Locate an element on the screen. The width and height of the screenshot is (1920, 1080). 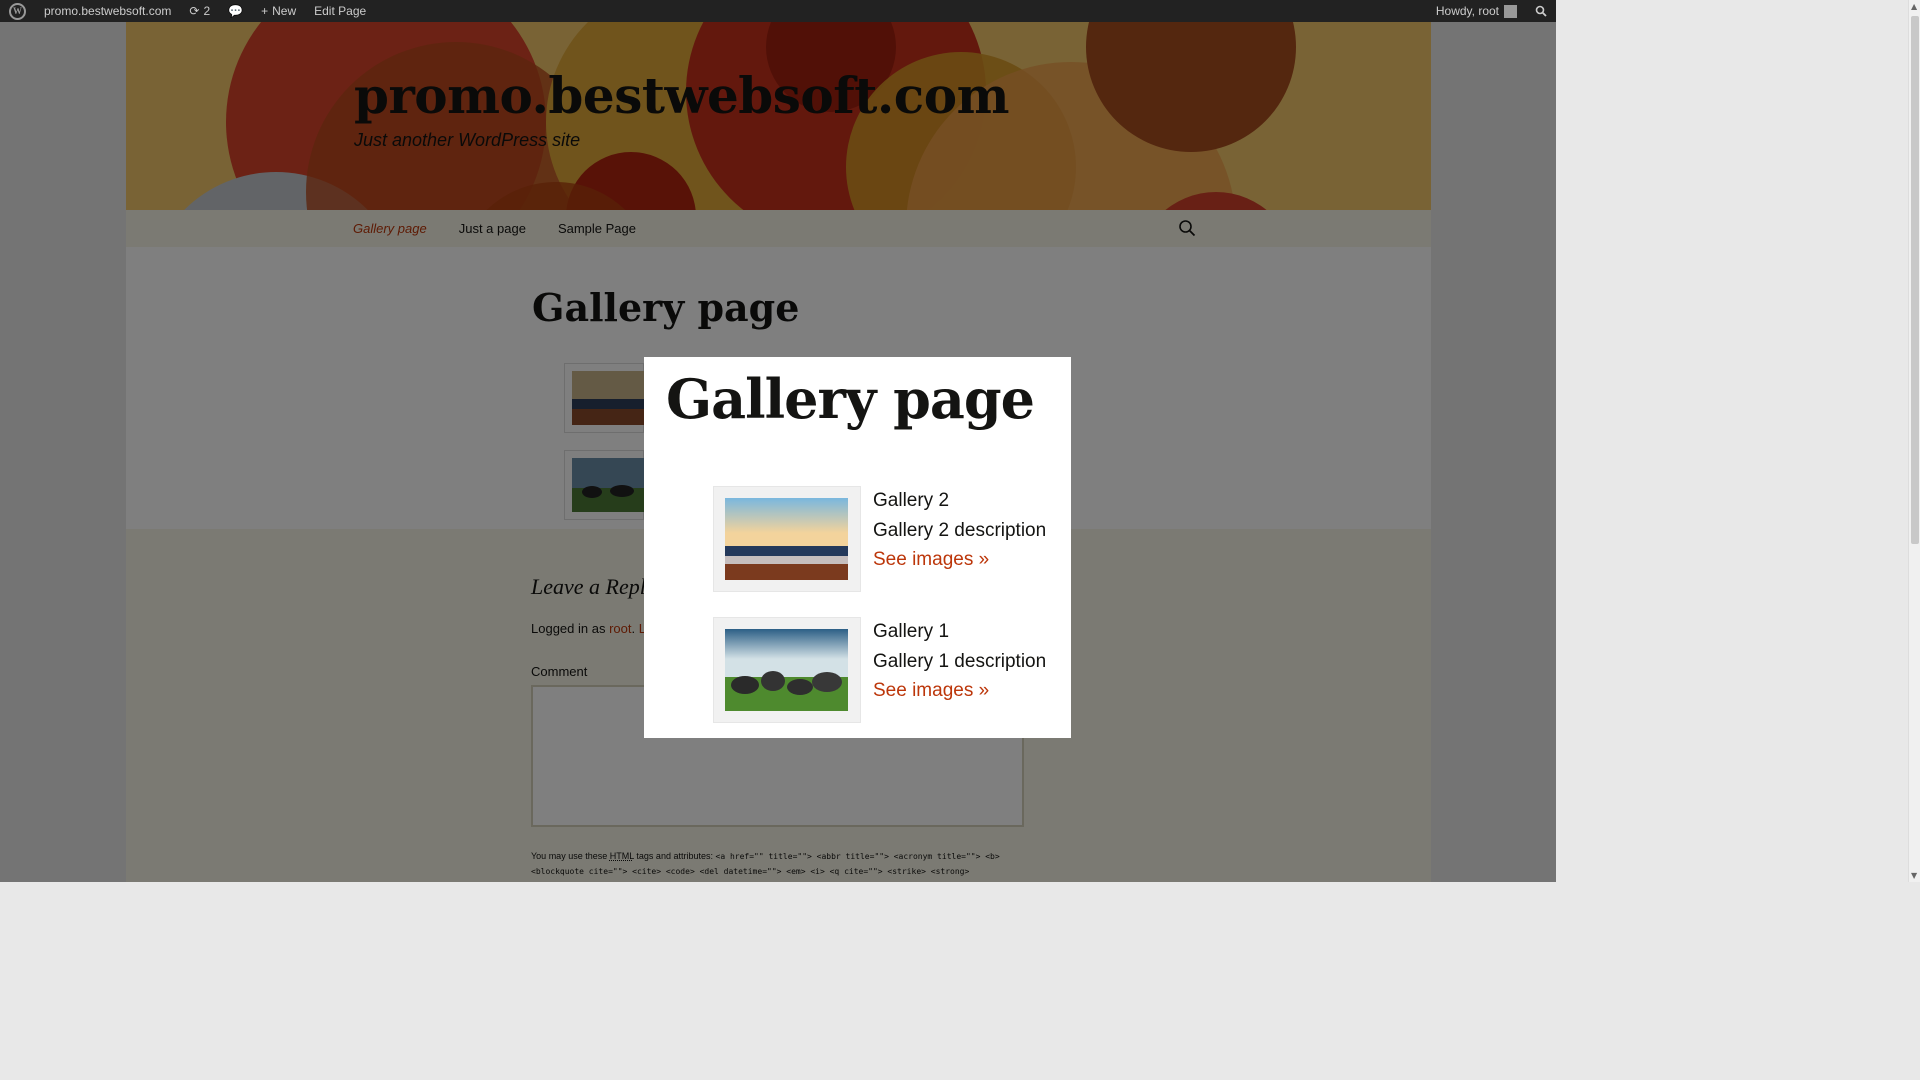
search-icon is located at coordinates (1541, 11).